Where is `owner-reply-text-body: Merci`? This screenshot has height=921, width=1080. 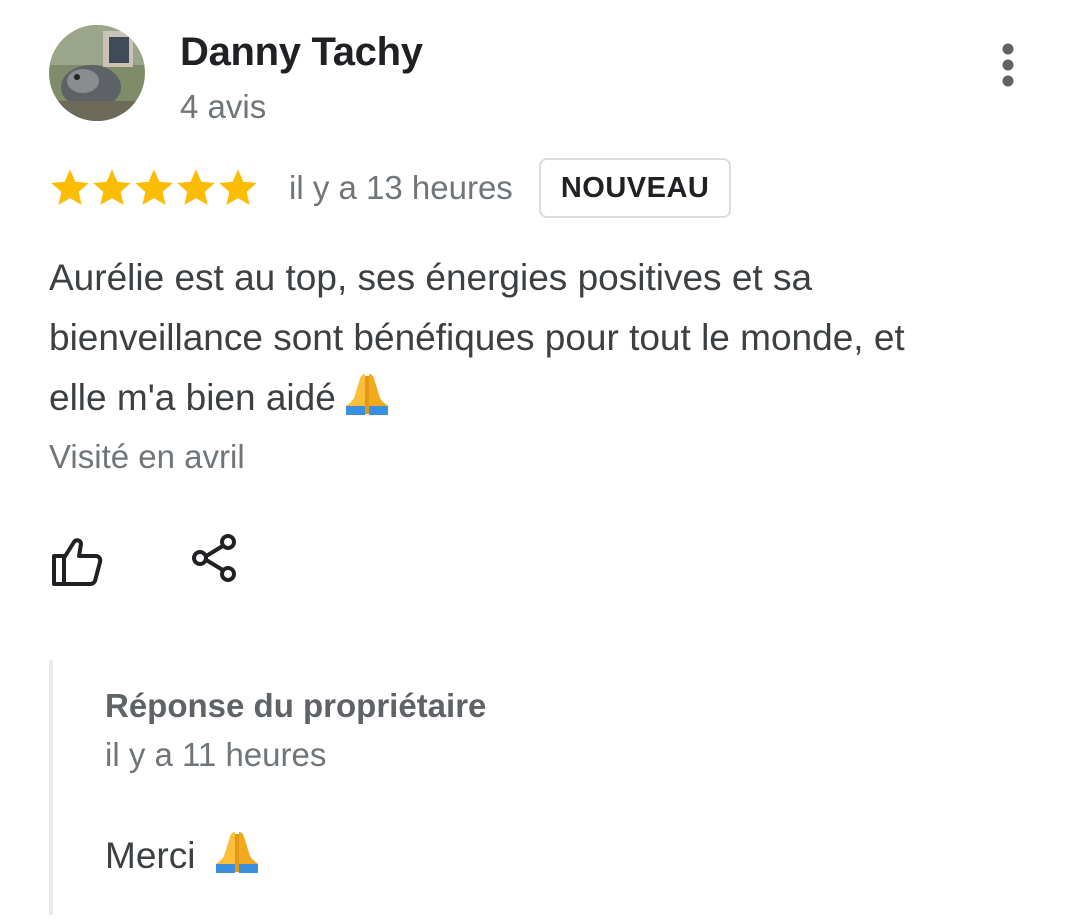
owner-reply-text-body: Merci is located at coordinates (150, 855).